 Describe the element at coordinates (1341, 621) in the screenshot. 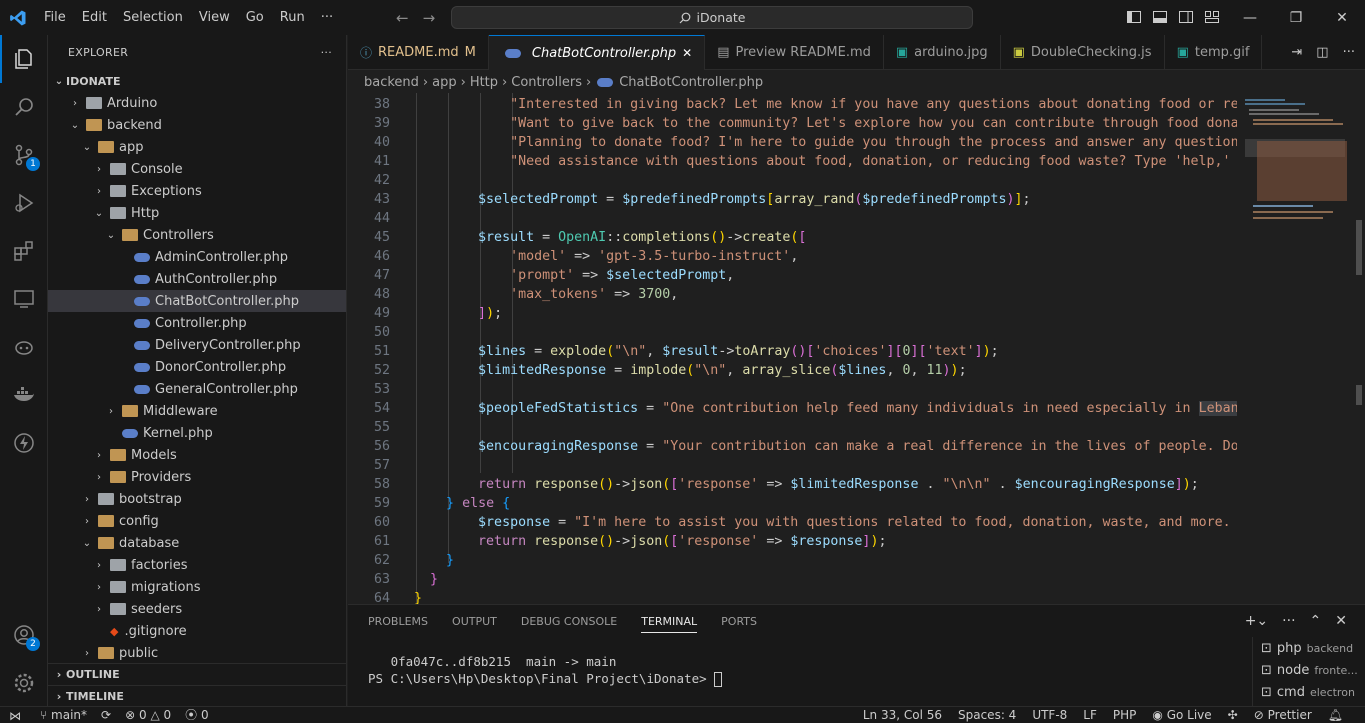

I see `close-panel-icon: ✕` at that location.